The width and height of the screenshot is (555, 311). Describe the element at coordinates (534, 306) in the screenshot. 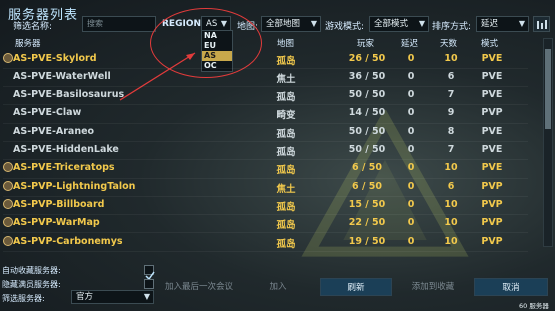

I see `server-count: 60 服务器` at that location.